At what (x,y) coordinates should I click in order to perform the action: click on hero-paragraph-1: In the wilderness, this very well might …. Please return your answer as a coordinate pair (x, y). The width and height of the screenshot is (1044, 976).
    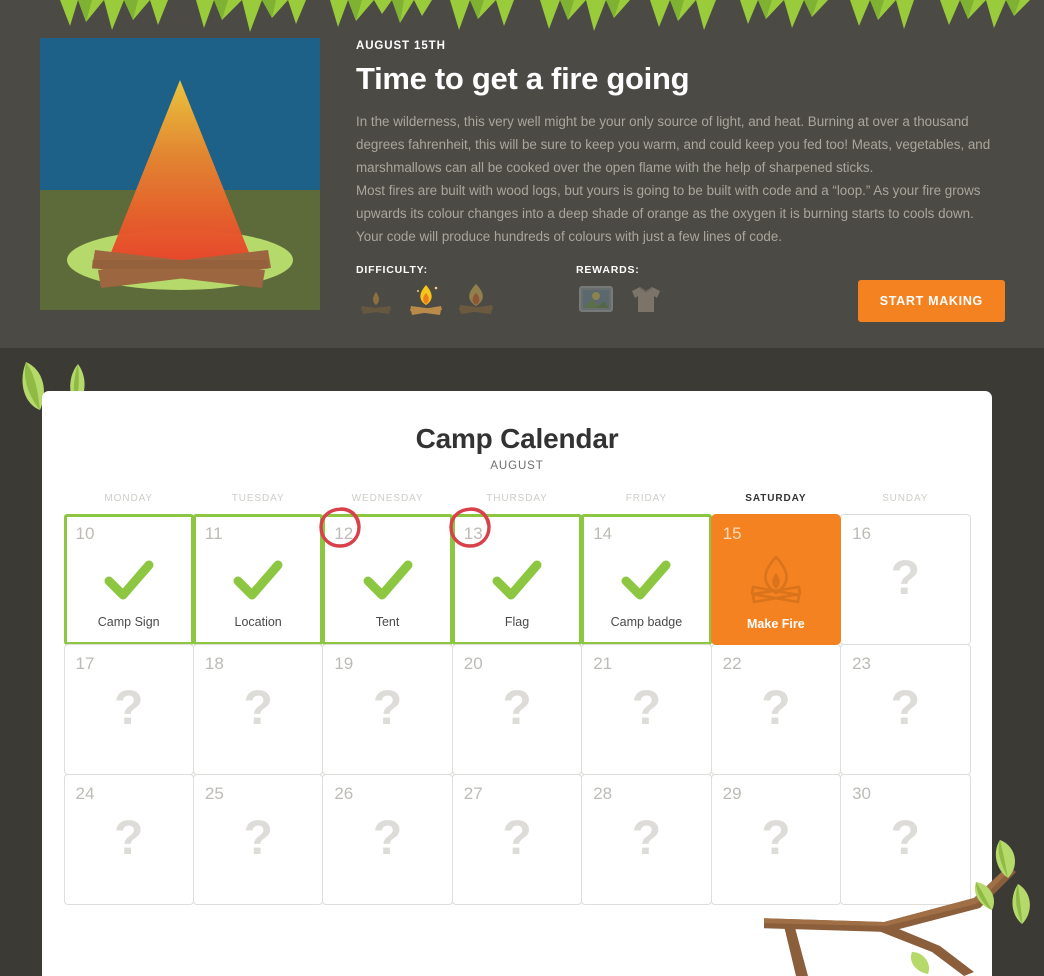
    Looking at the image, I should click on (673, 144).